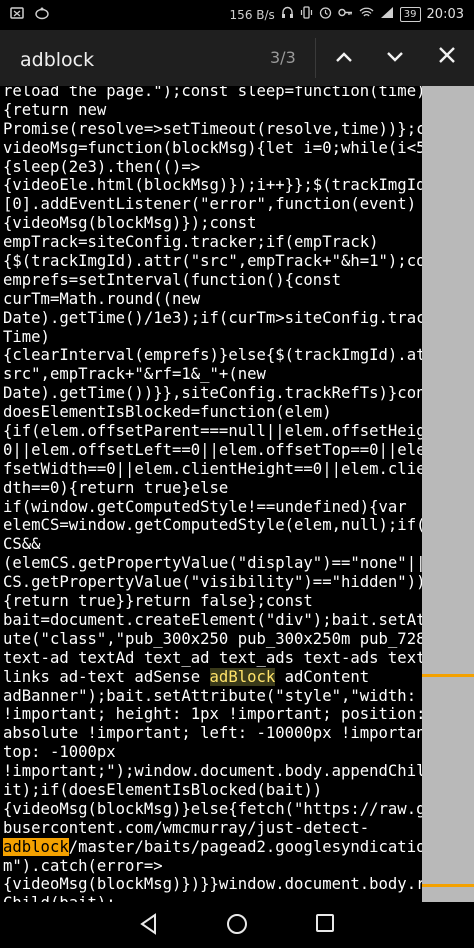 The image size is (474, 948). I want to click on close-find-button, so click(447, 58).